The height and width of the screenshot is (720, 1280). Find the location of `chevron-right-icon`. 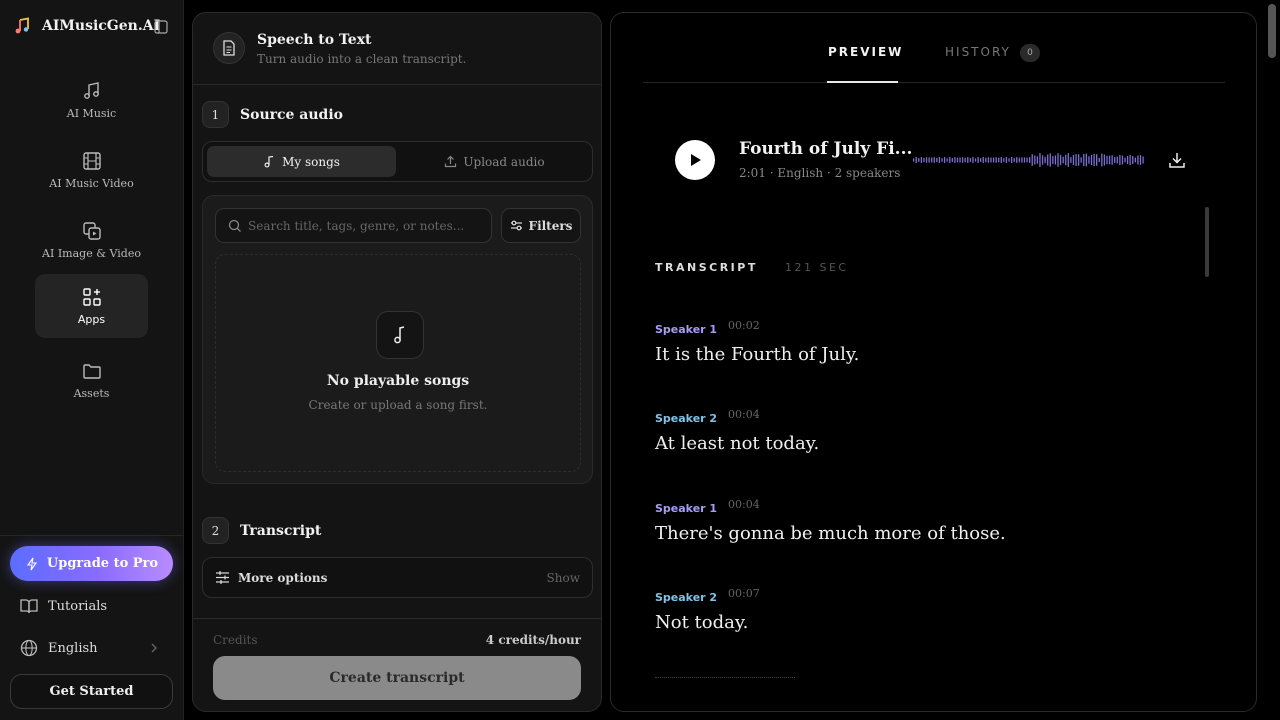

chevron-right-icon is located at coordinates (154, 648).